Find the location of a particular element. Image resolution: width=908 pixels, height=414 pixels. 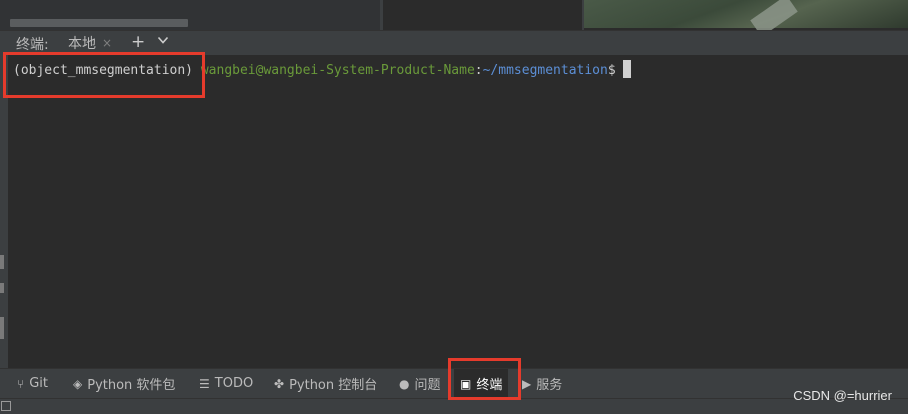

problems-icon: ● is located at coordinates (404, 383).